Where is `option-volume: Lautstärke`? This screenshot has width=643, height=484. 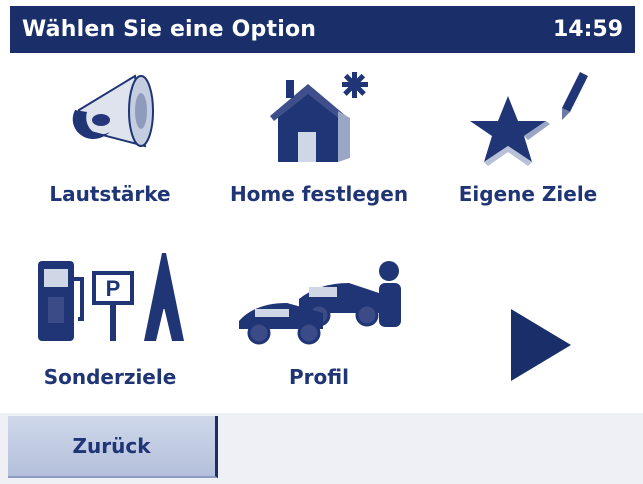
option-volume: Lautstärke is located at coordinates (110, 137).